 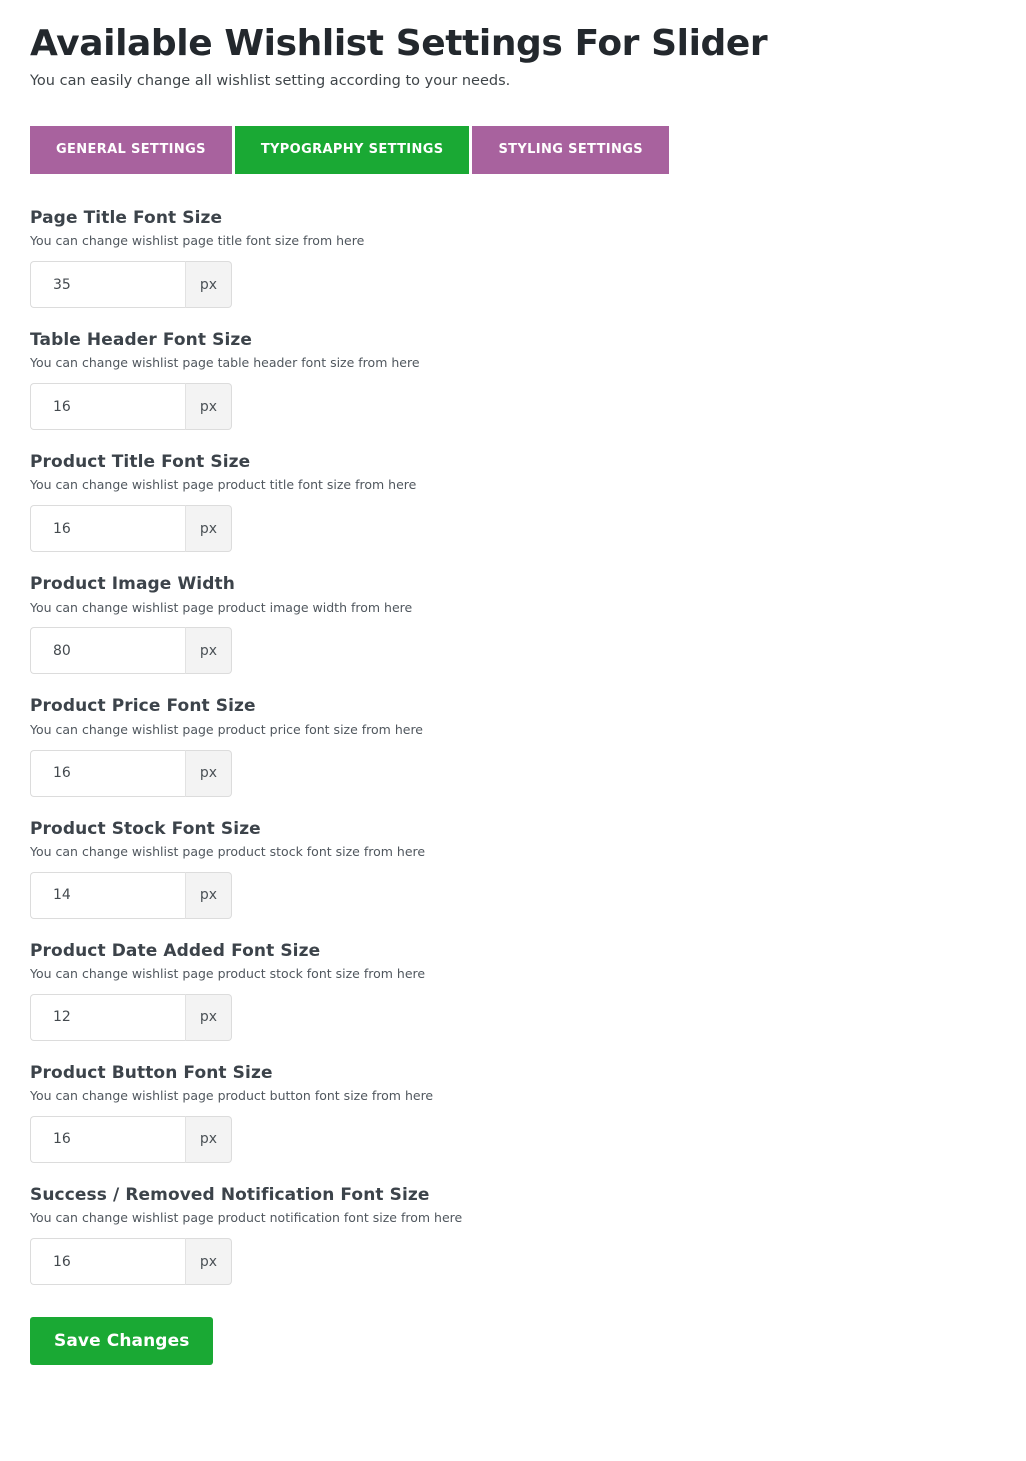 I want to click on save-changes-button: Save Changes, so click(x=122, y=1341).